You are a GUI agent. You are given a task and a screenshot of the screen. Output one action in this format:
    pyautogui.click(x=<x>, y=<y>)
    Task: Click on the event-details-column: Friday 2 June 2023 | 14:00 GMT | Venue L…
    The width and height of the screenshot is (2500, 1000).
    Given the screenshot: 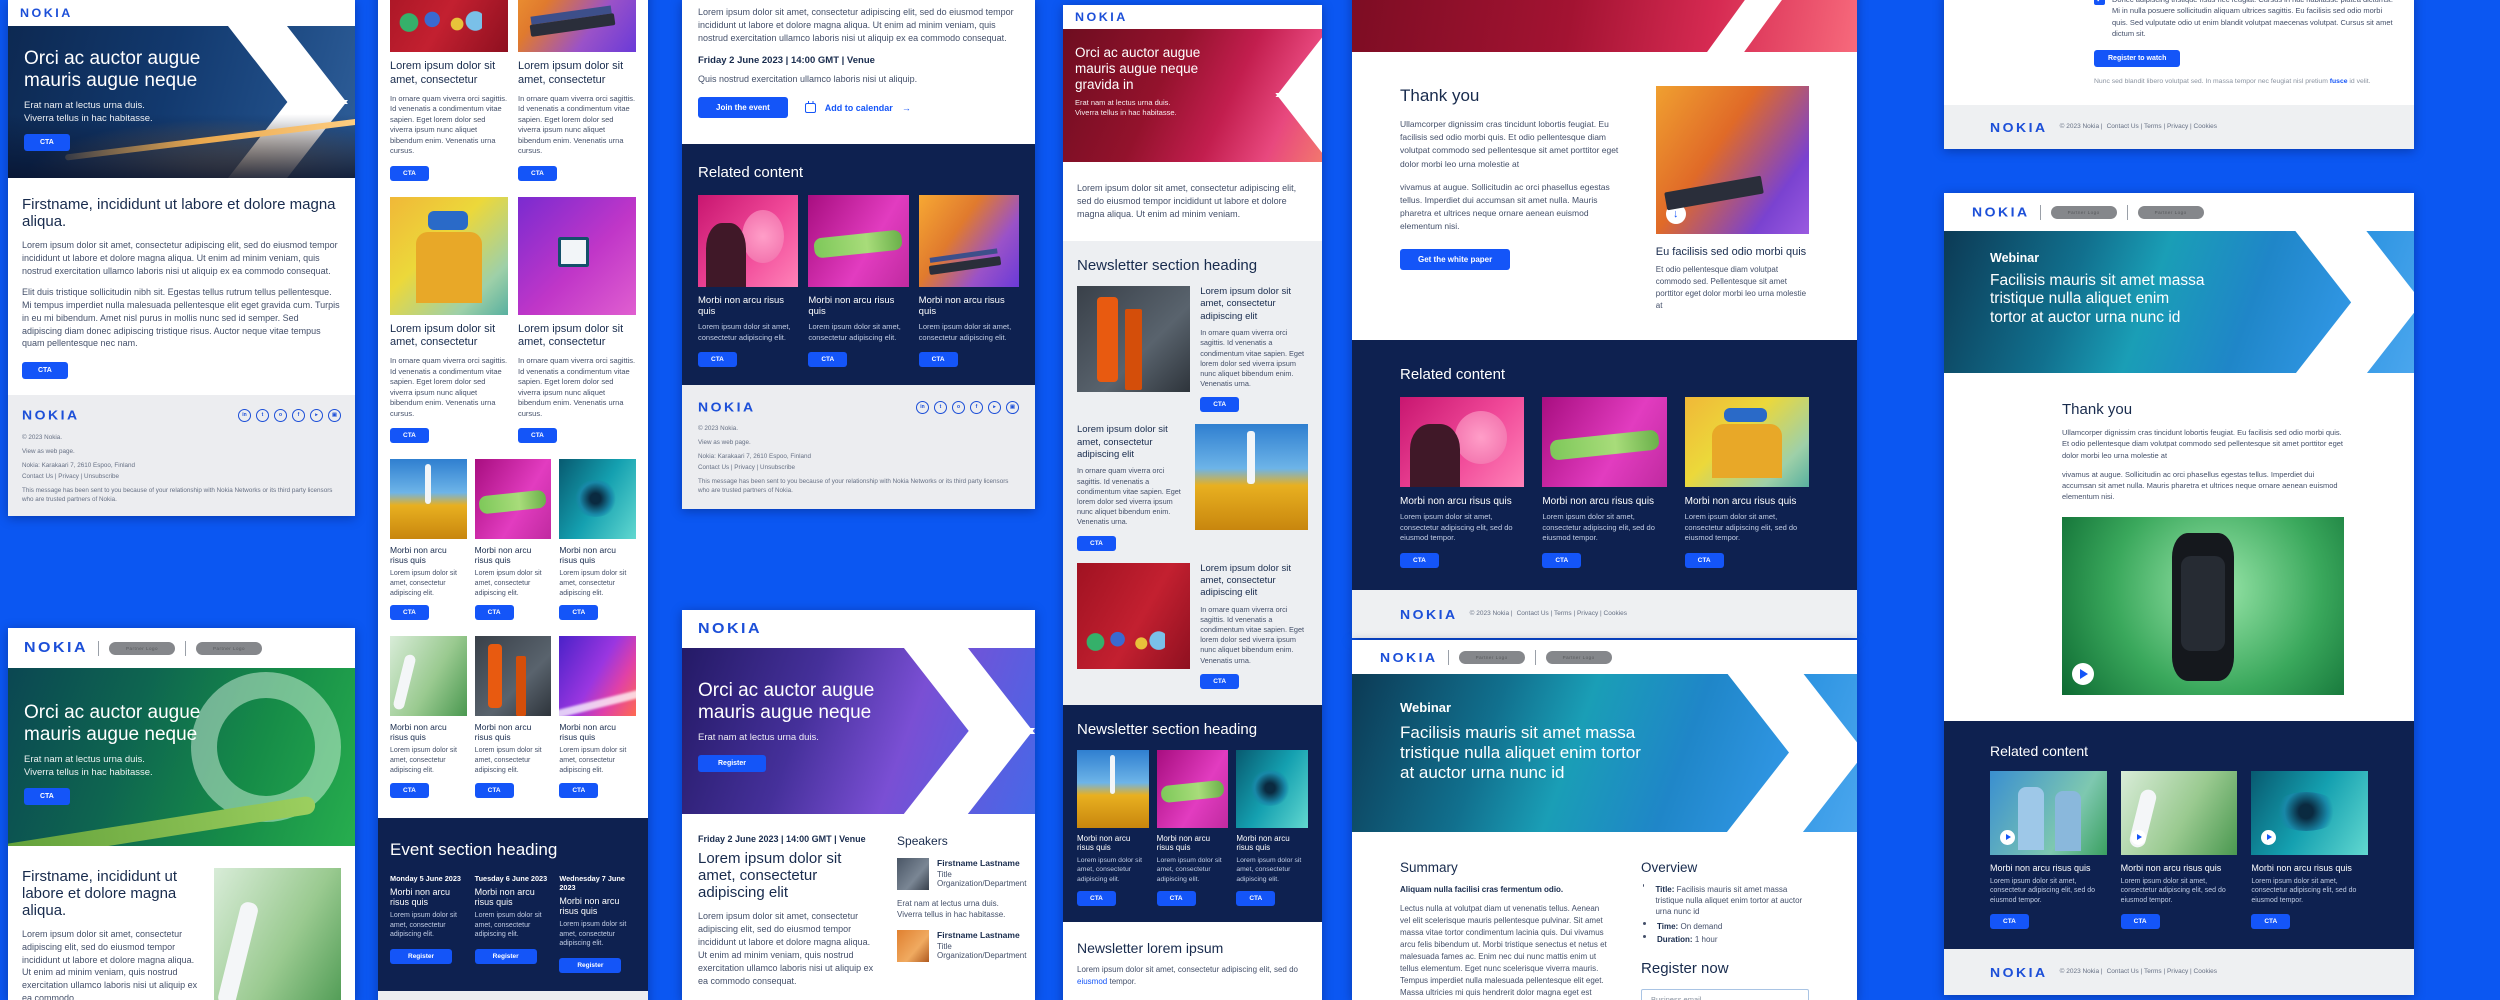 What is the action you would take?
    pyautogui.click(x=786, y=911)
    